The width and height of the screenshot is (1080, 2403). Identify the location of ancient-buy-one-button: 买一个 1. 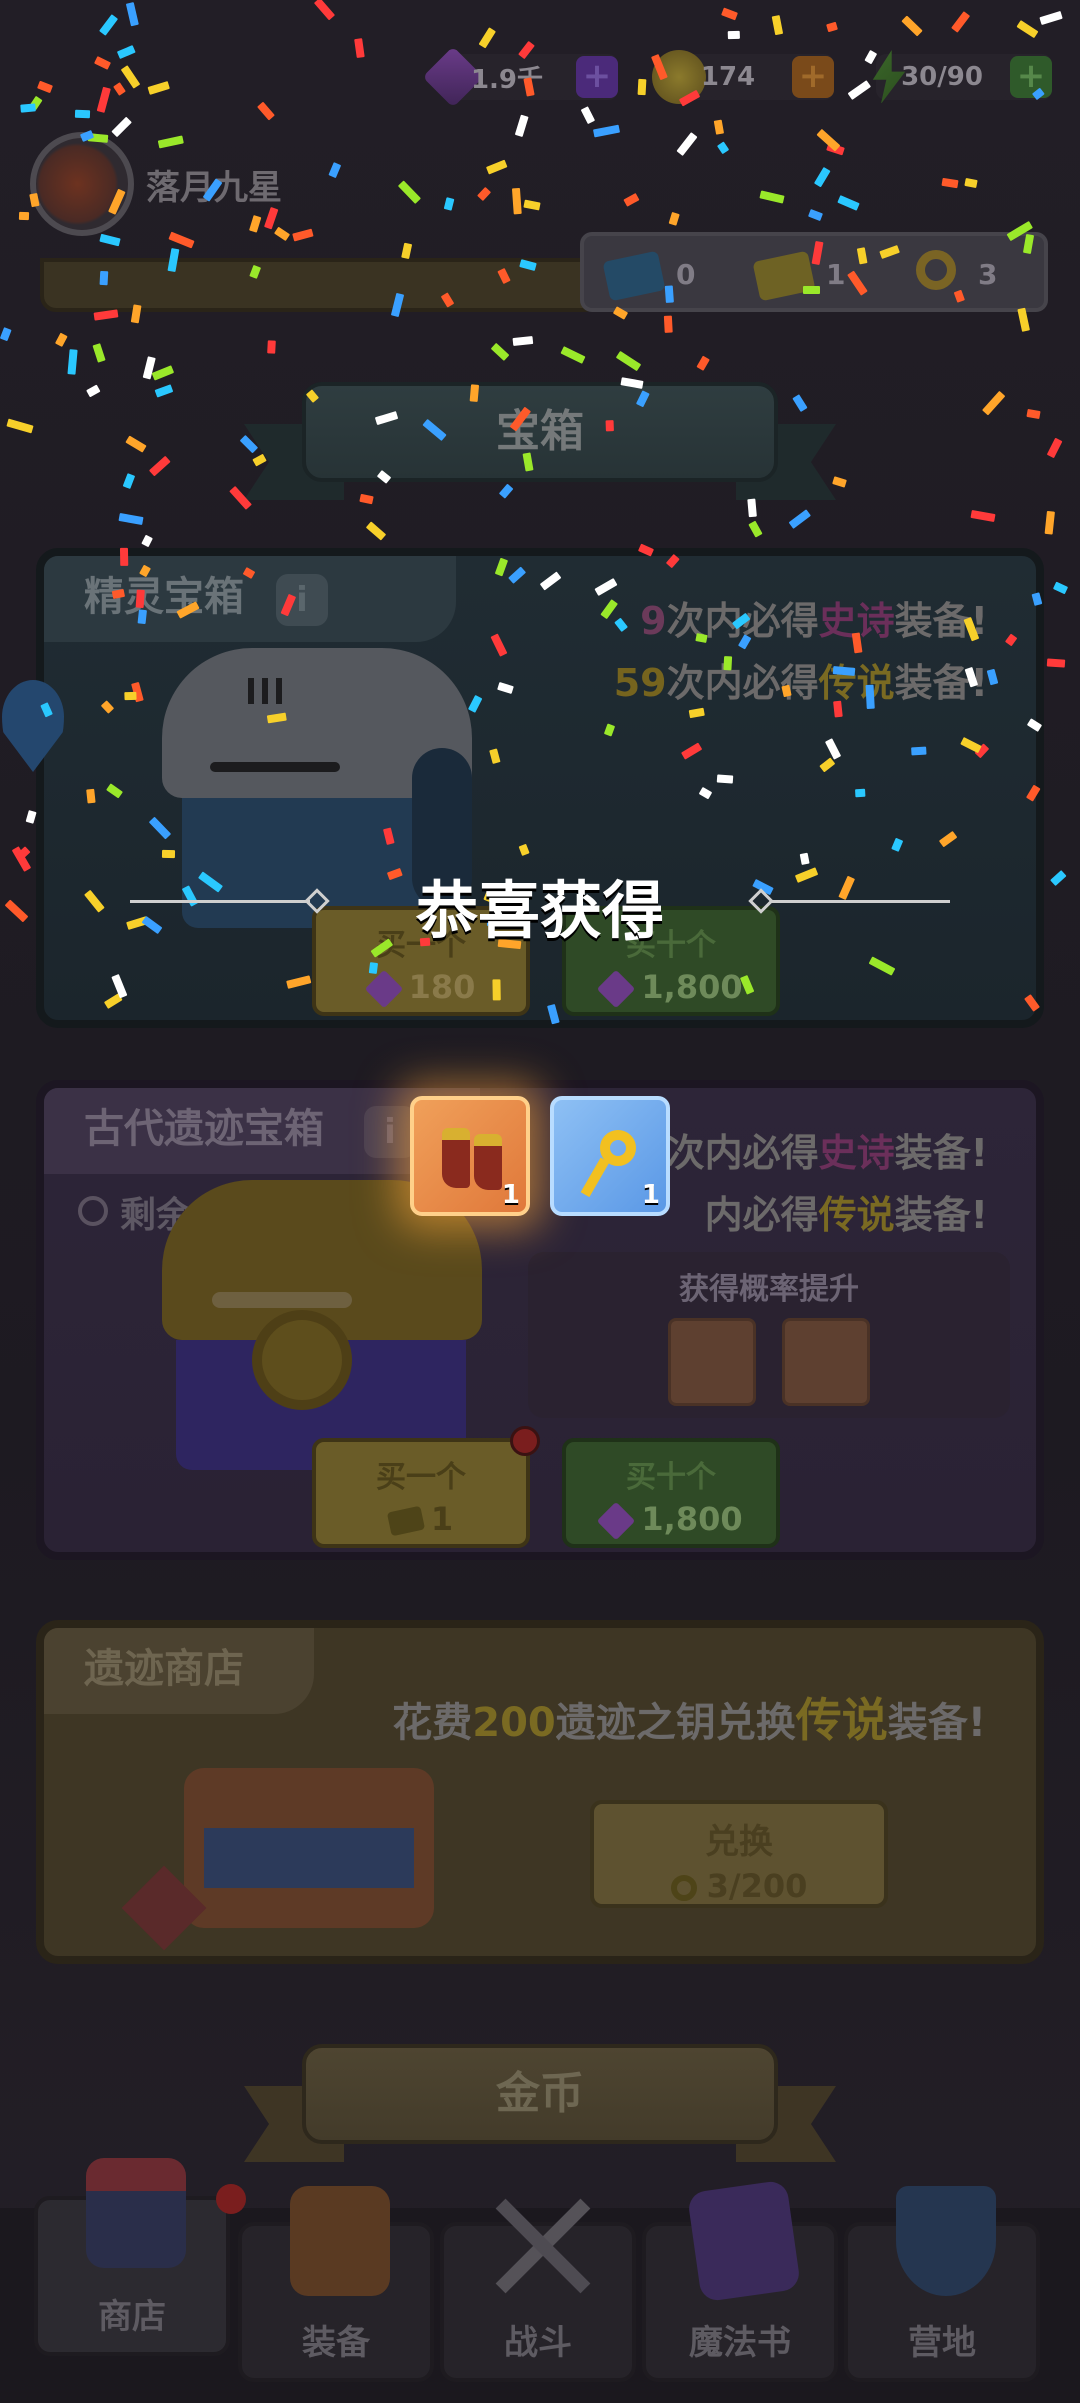
(421, 1493).